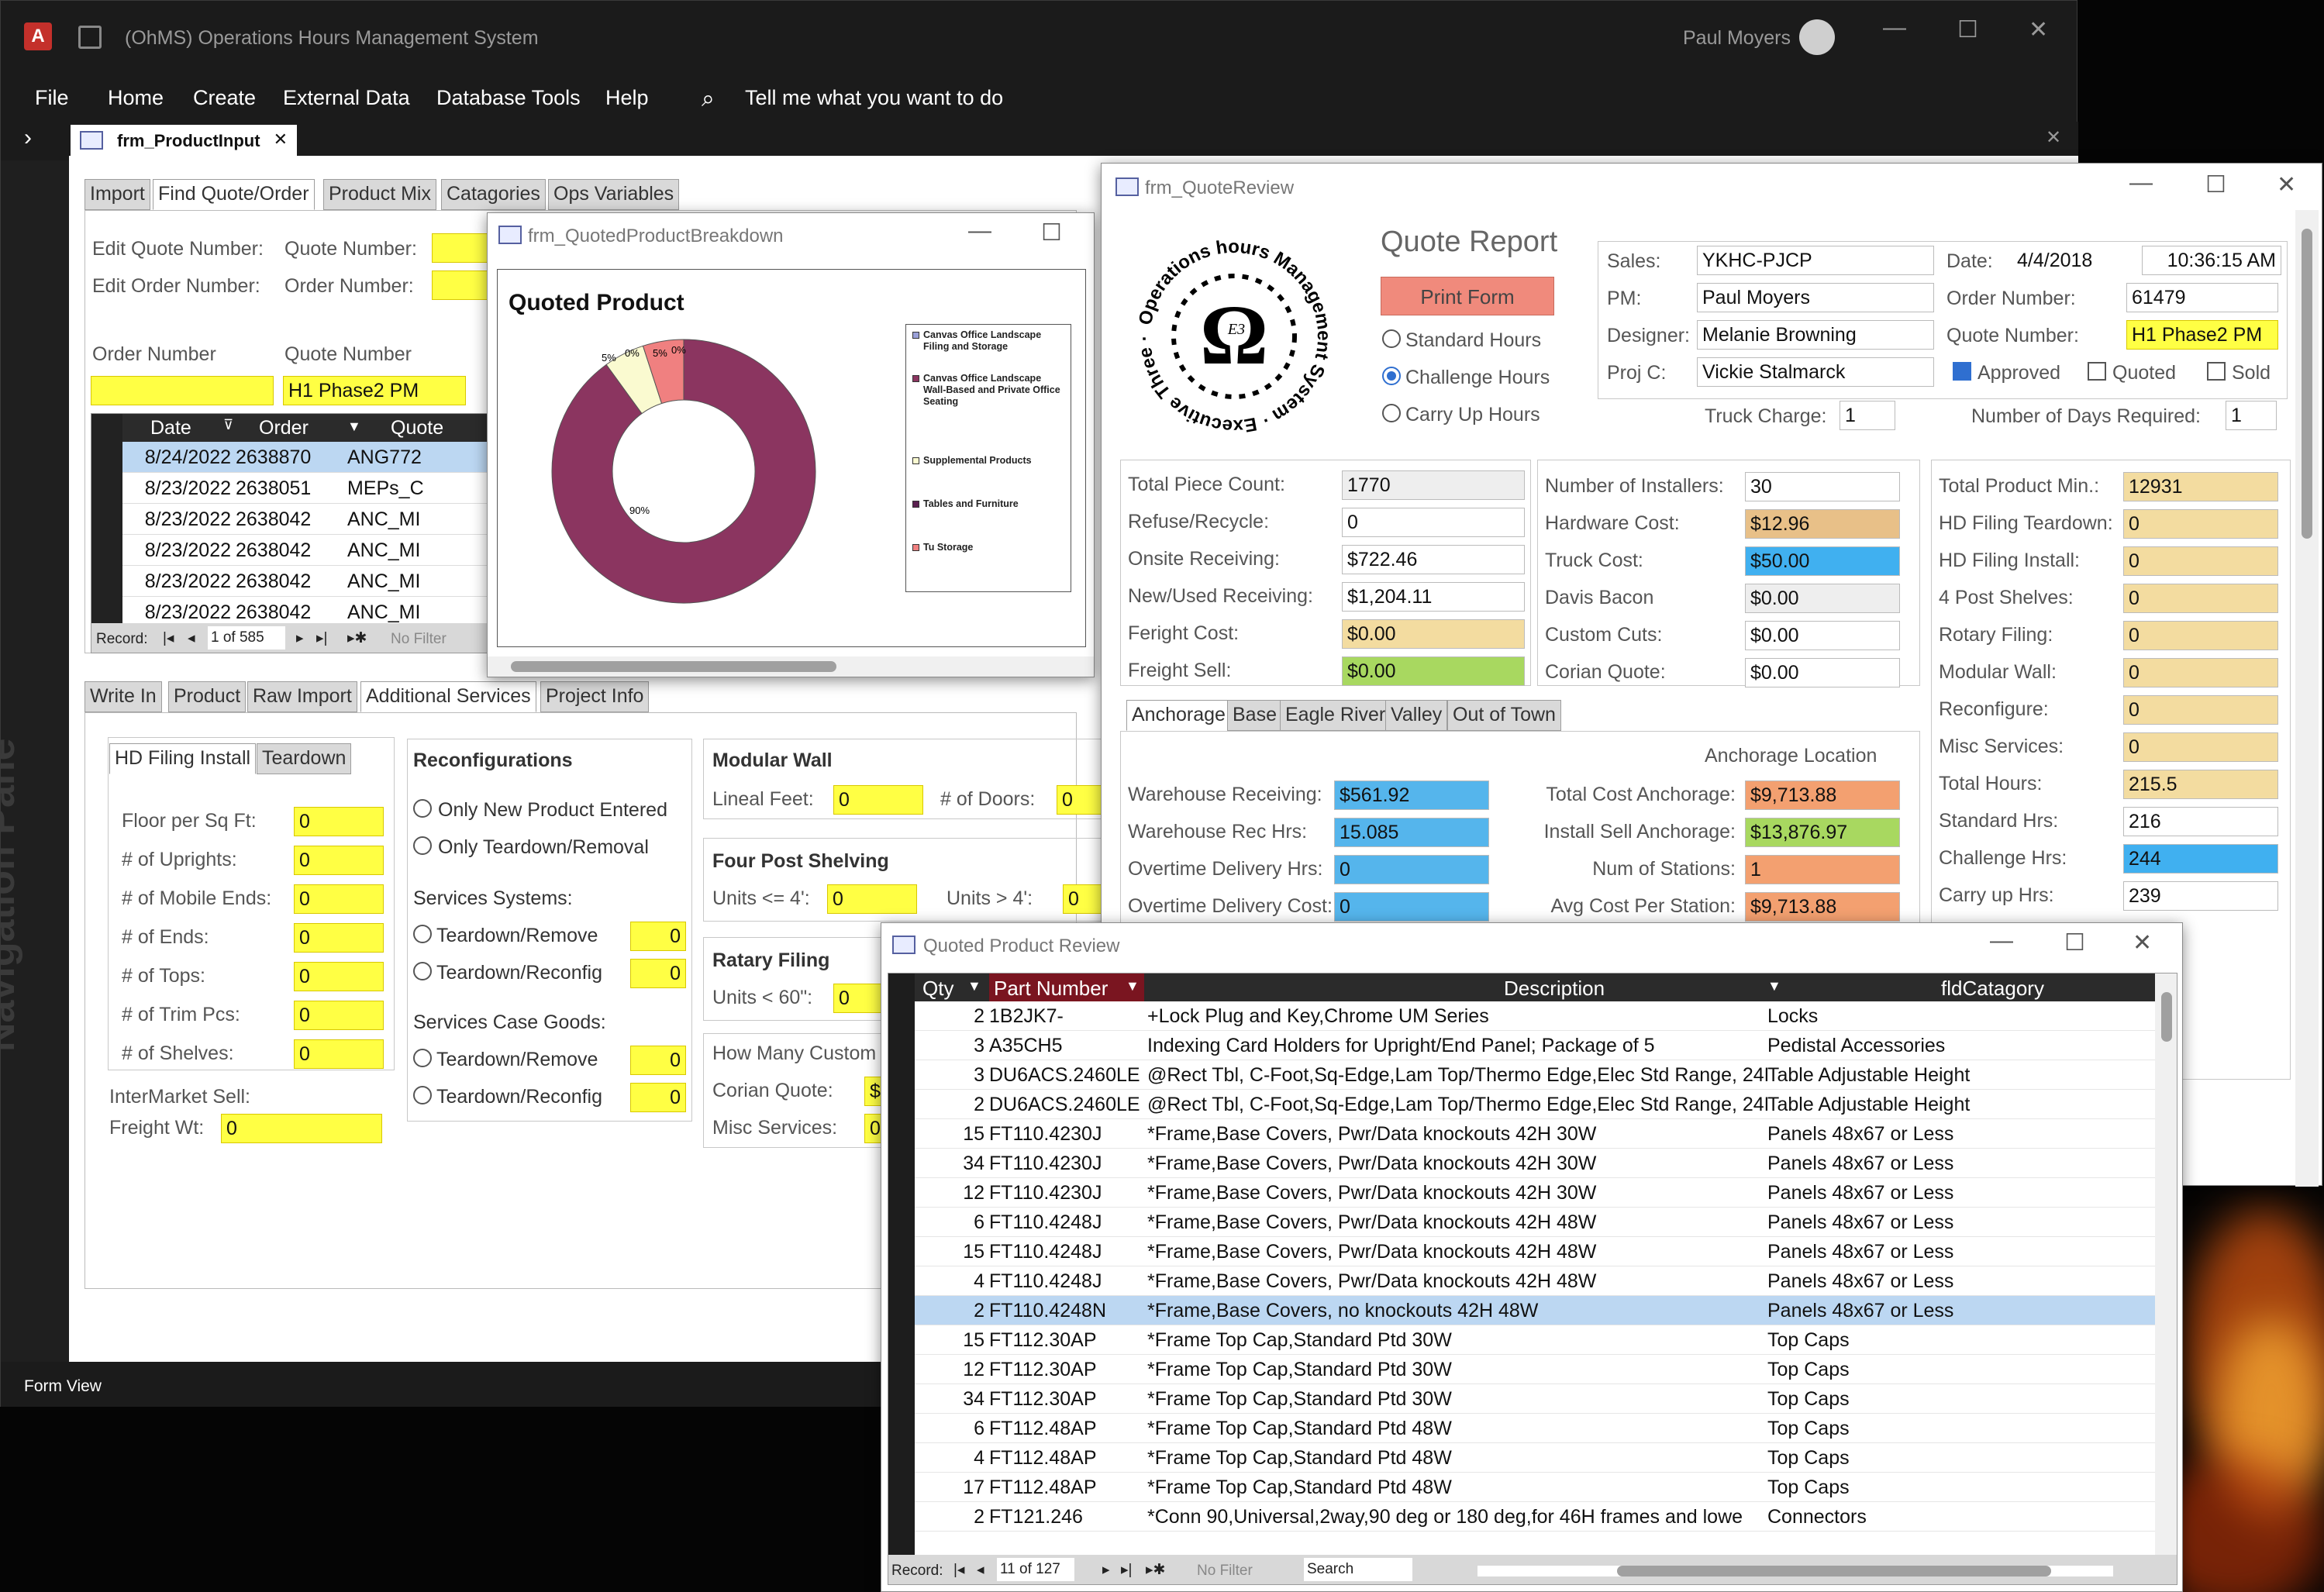  Describe the element at coordinates (2200, 859) in the screenshot. I see `review-field-value: 244` at that location.